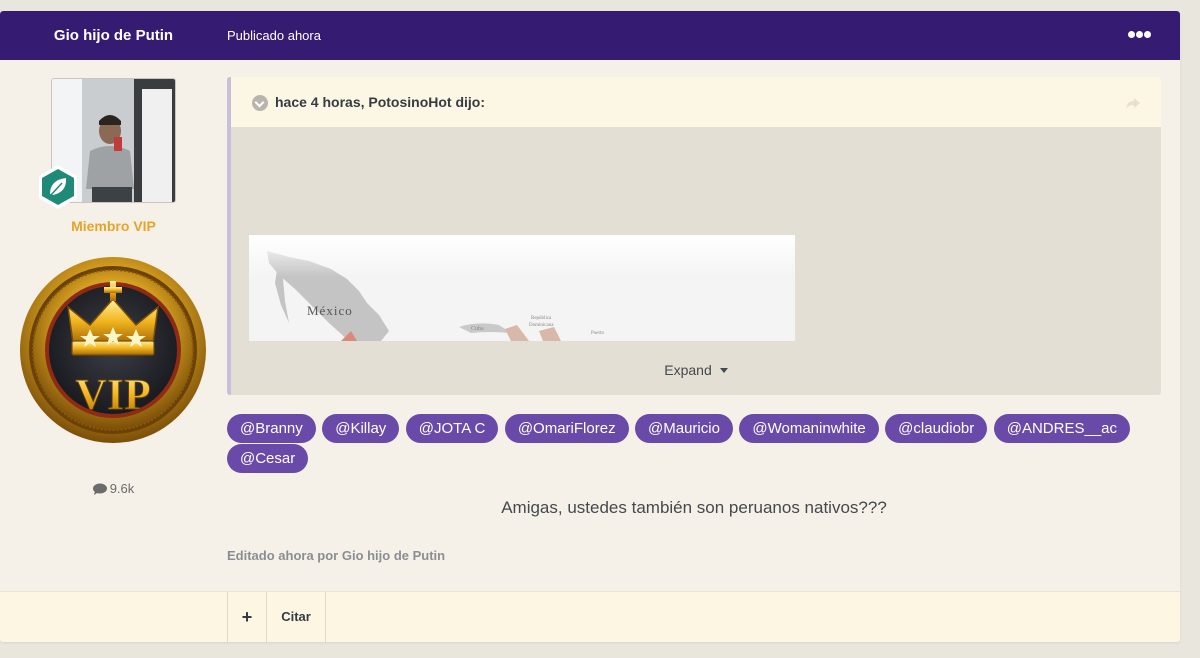 The height and width of the screenshot is (658, 1200). What do you see at coordinates (522, 288) in the screenshot?
I see `map-image: México Cuba República Dominicana Puerto` at bounding box center [522, 288].